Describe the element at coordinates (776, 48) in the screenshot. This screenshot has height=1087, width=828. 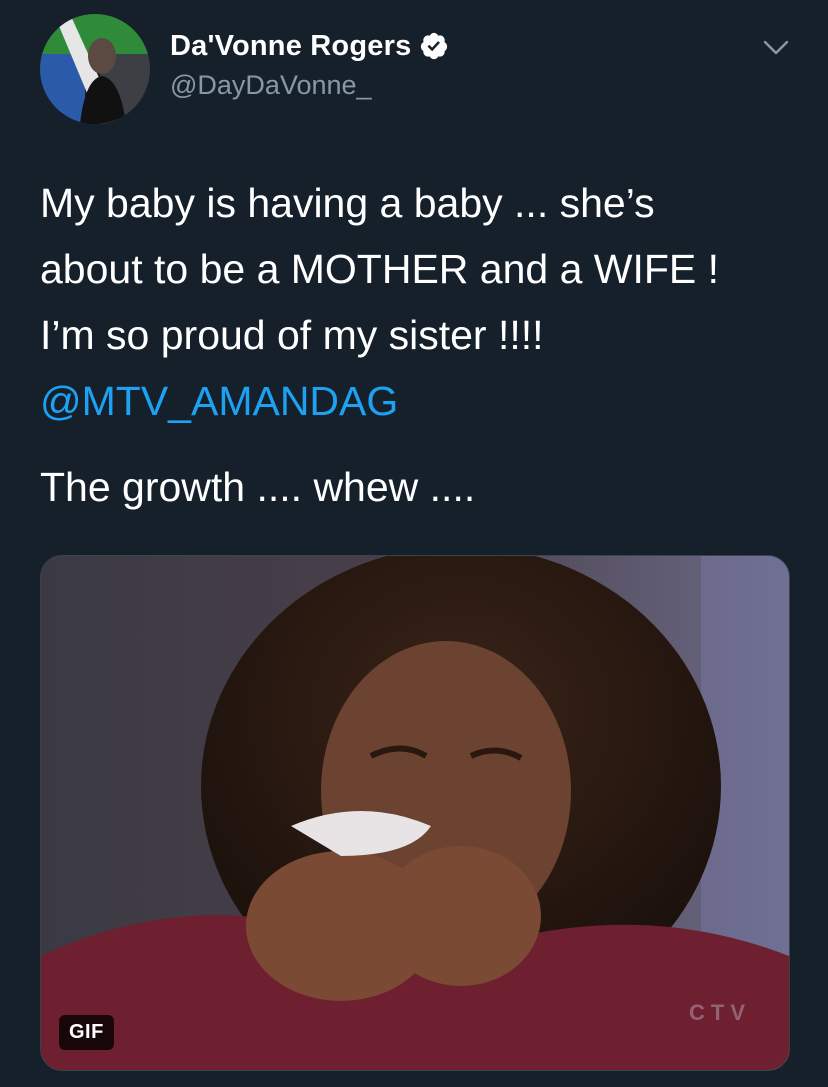
I see `chevron-down-icon` at that location.